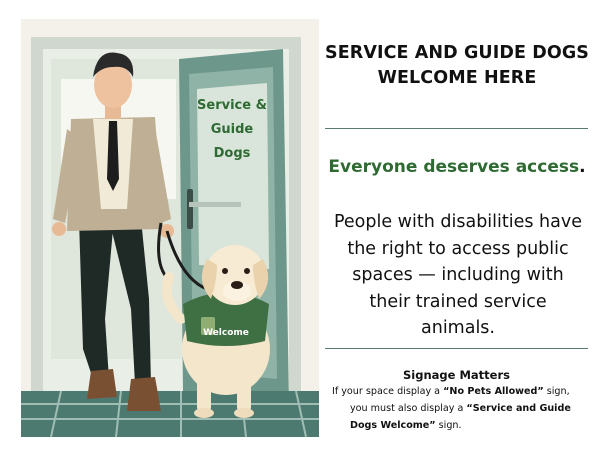 The width and height of the screenshot is (611, 457). Describe the element at coordinates (232, 153) in the screenshot. I see `door-sign-line3: Dogs` at that location.